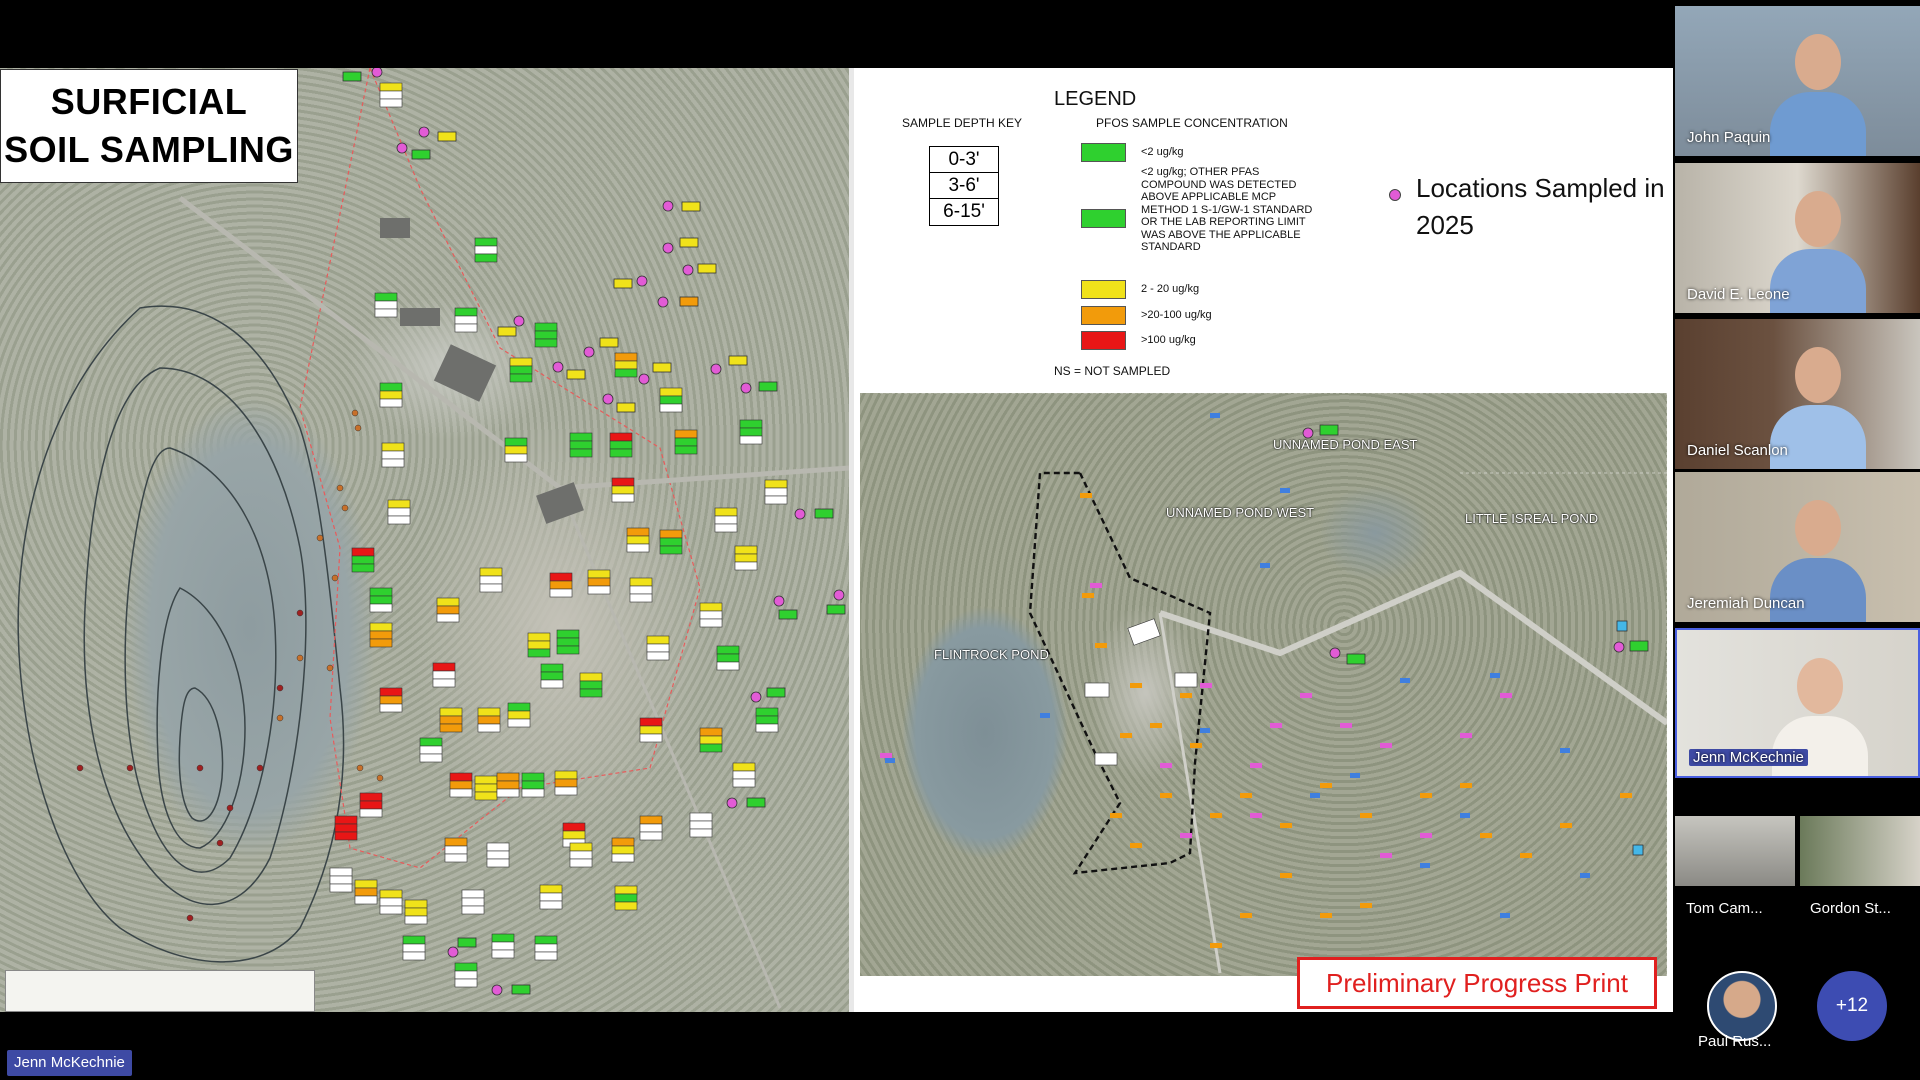 This screenshot has height=1080, width=1920. Describe the element at coordinates (991, 654) in the screenshot. I see `label-flintrock-pond: FLINTROCK POND` at that location.